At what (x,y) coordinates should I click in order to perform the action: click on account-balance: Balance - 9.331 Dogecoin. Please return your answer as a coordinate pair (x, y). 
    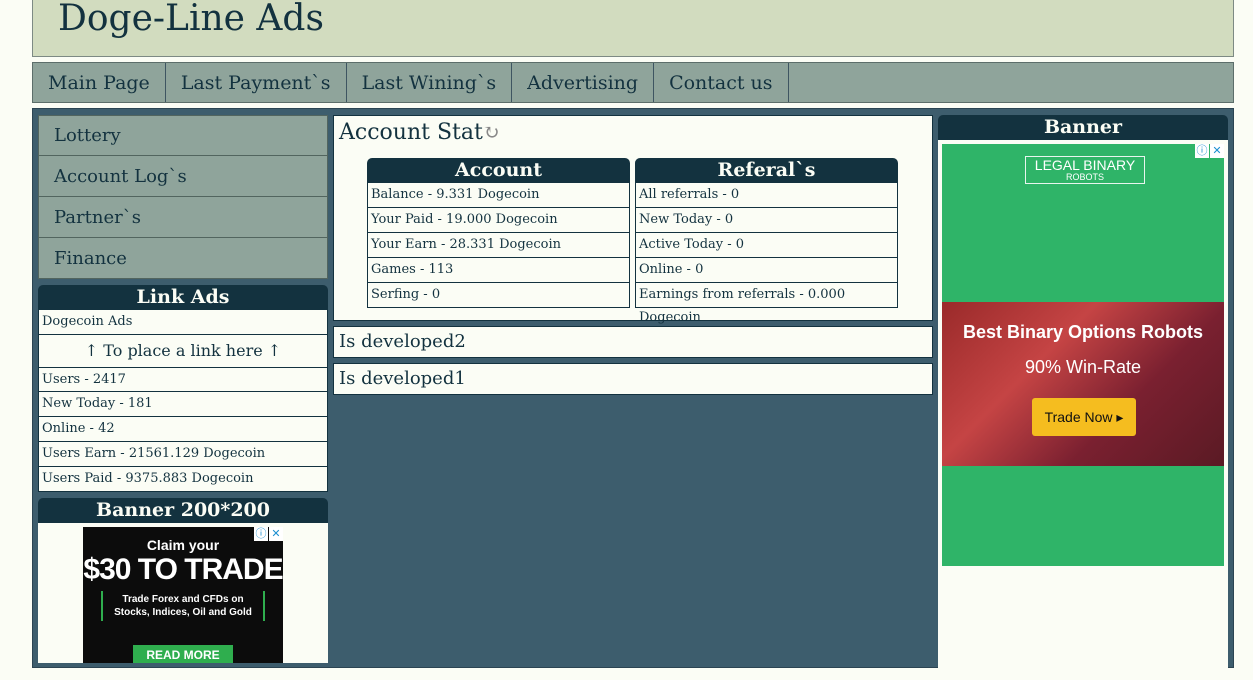
    Looking at the image, I should click on (498, 195).